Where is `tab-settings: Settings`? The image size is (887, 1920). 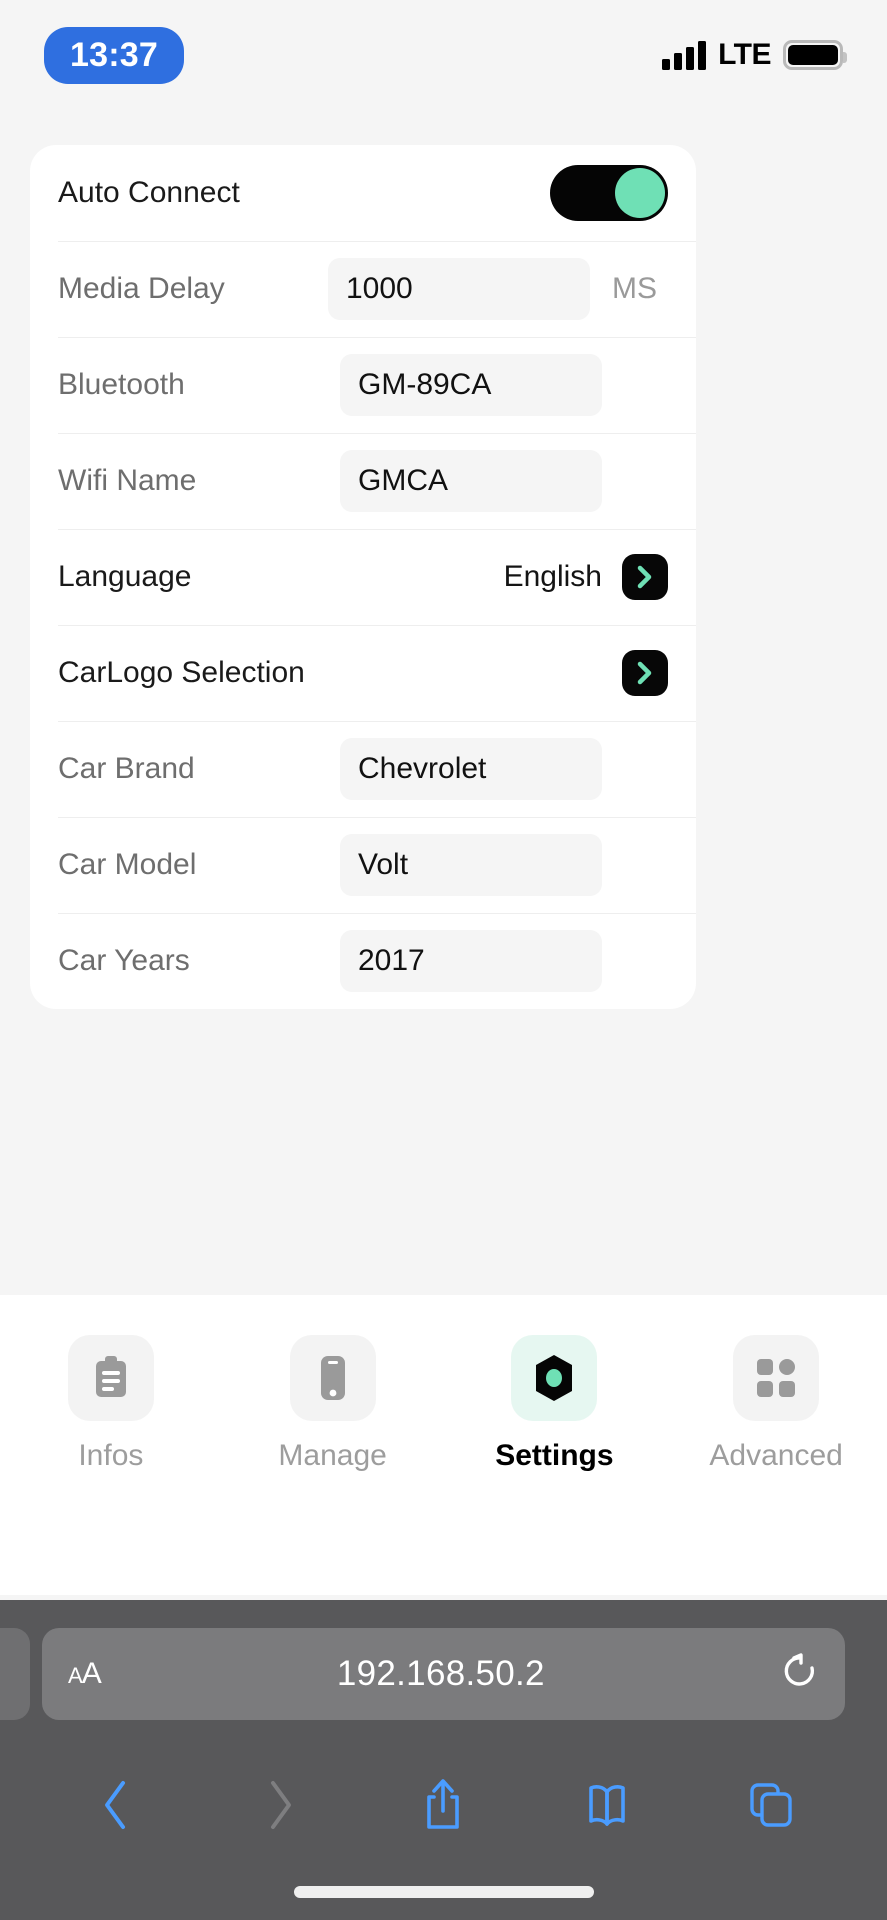 tab-settings: Settings is located at coordinates (554, 1404).